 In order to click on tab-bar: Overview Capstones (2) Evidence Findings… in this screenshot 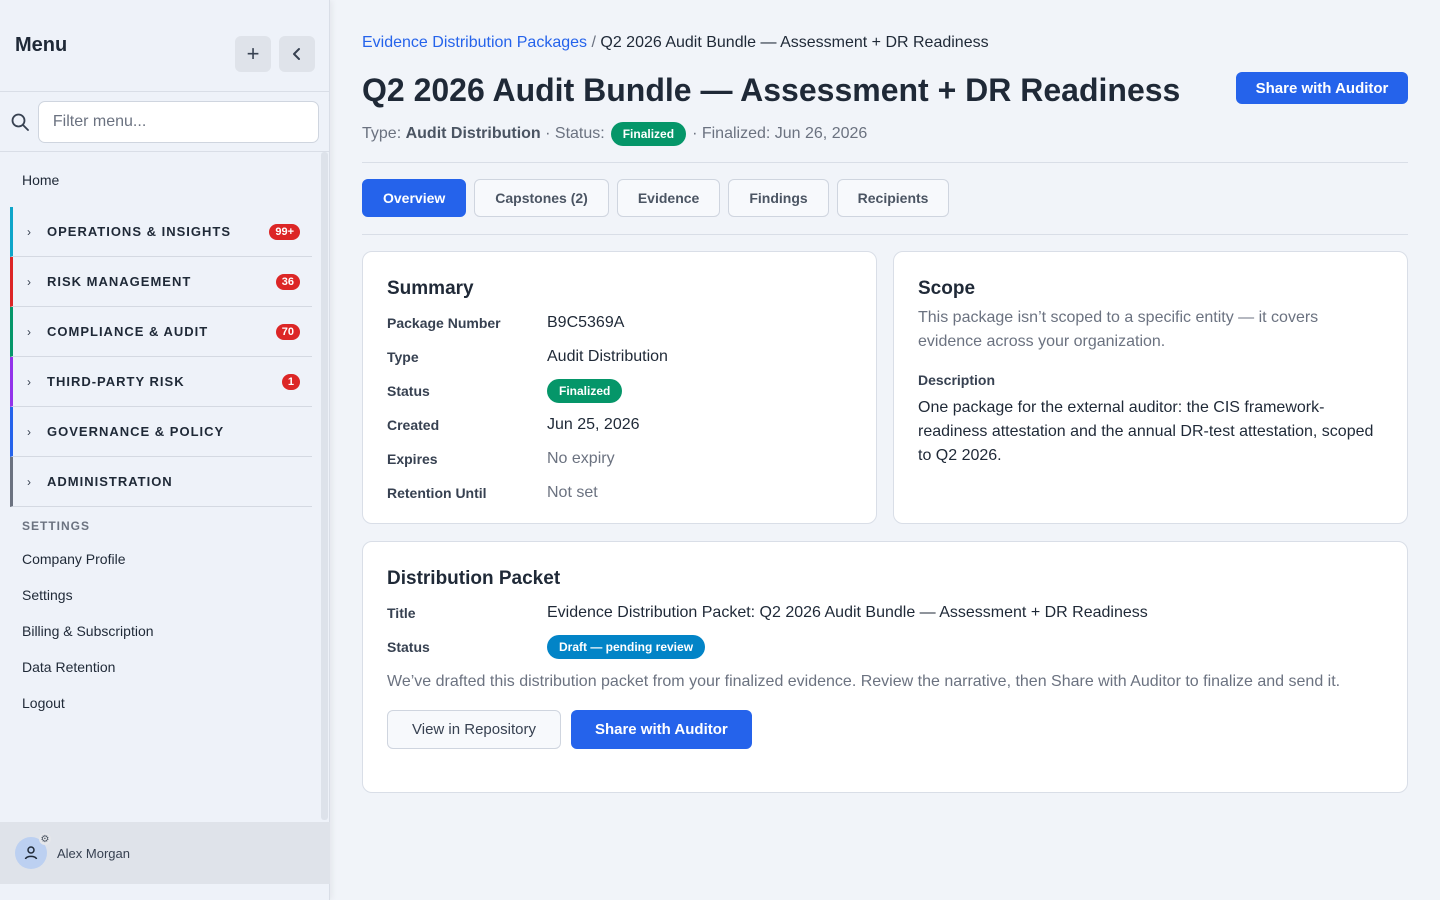, I will do `click(656, 198)`.